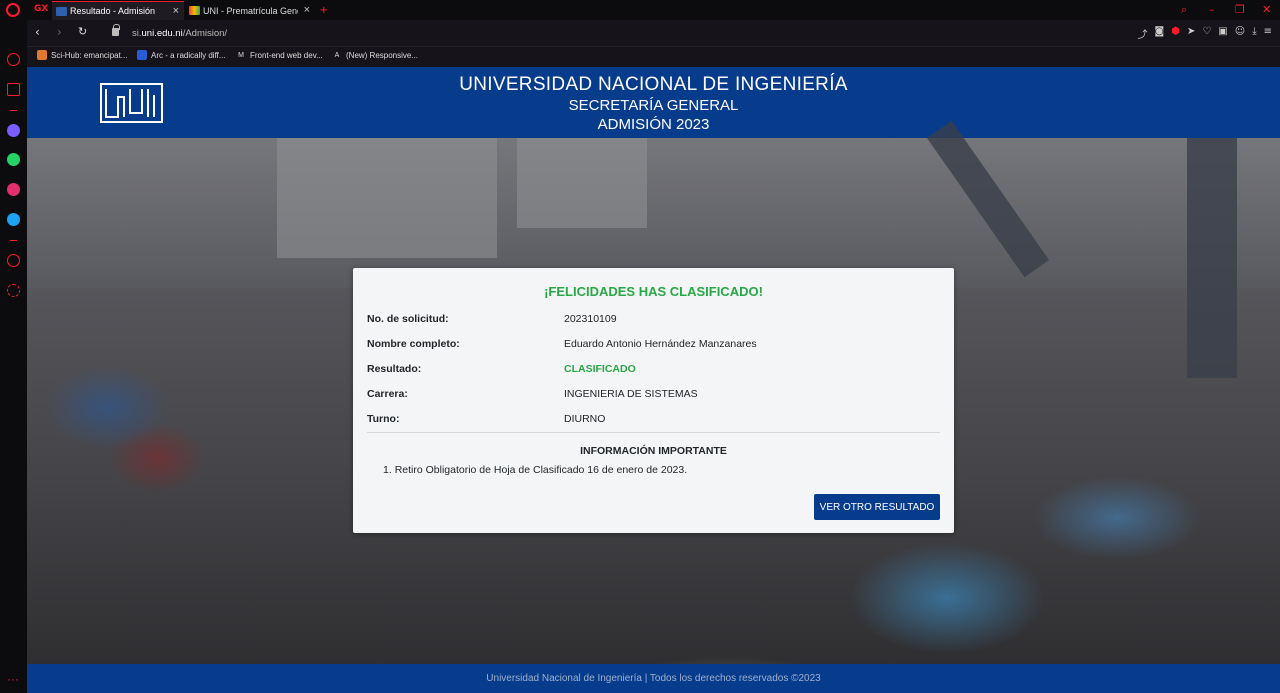 This screenshot has width=1280, height=693. Describe the element at coordinates (600, 369) in the screenshot. I see `result-status-value: CLASIFICADO` at that location.